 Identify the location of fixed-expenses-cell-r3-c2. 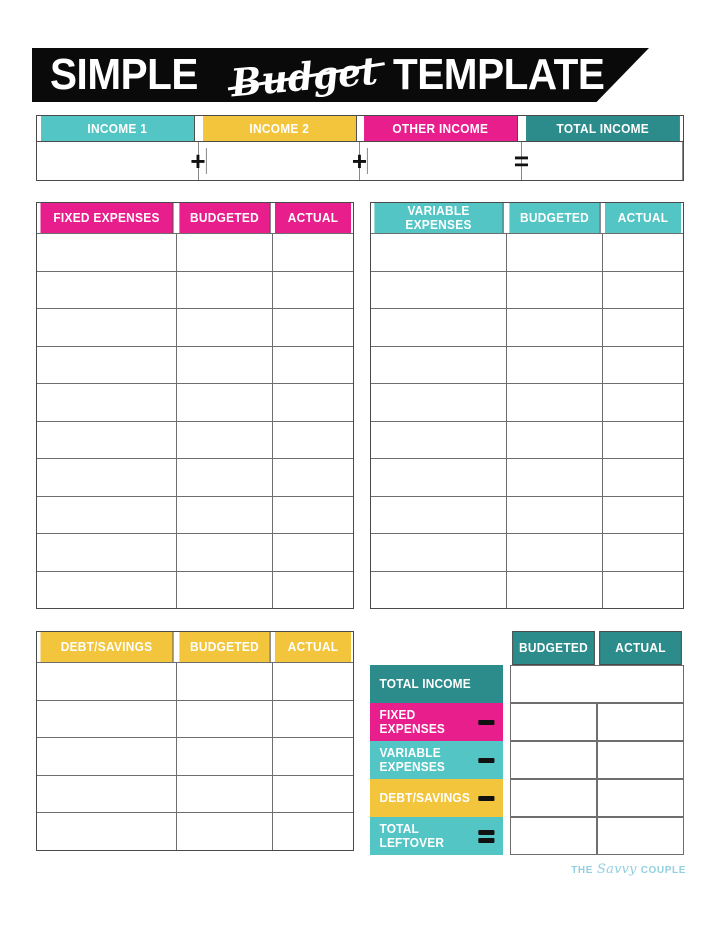
(225, 327).